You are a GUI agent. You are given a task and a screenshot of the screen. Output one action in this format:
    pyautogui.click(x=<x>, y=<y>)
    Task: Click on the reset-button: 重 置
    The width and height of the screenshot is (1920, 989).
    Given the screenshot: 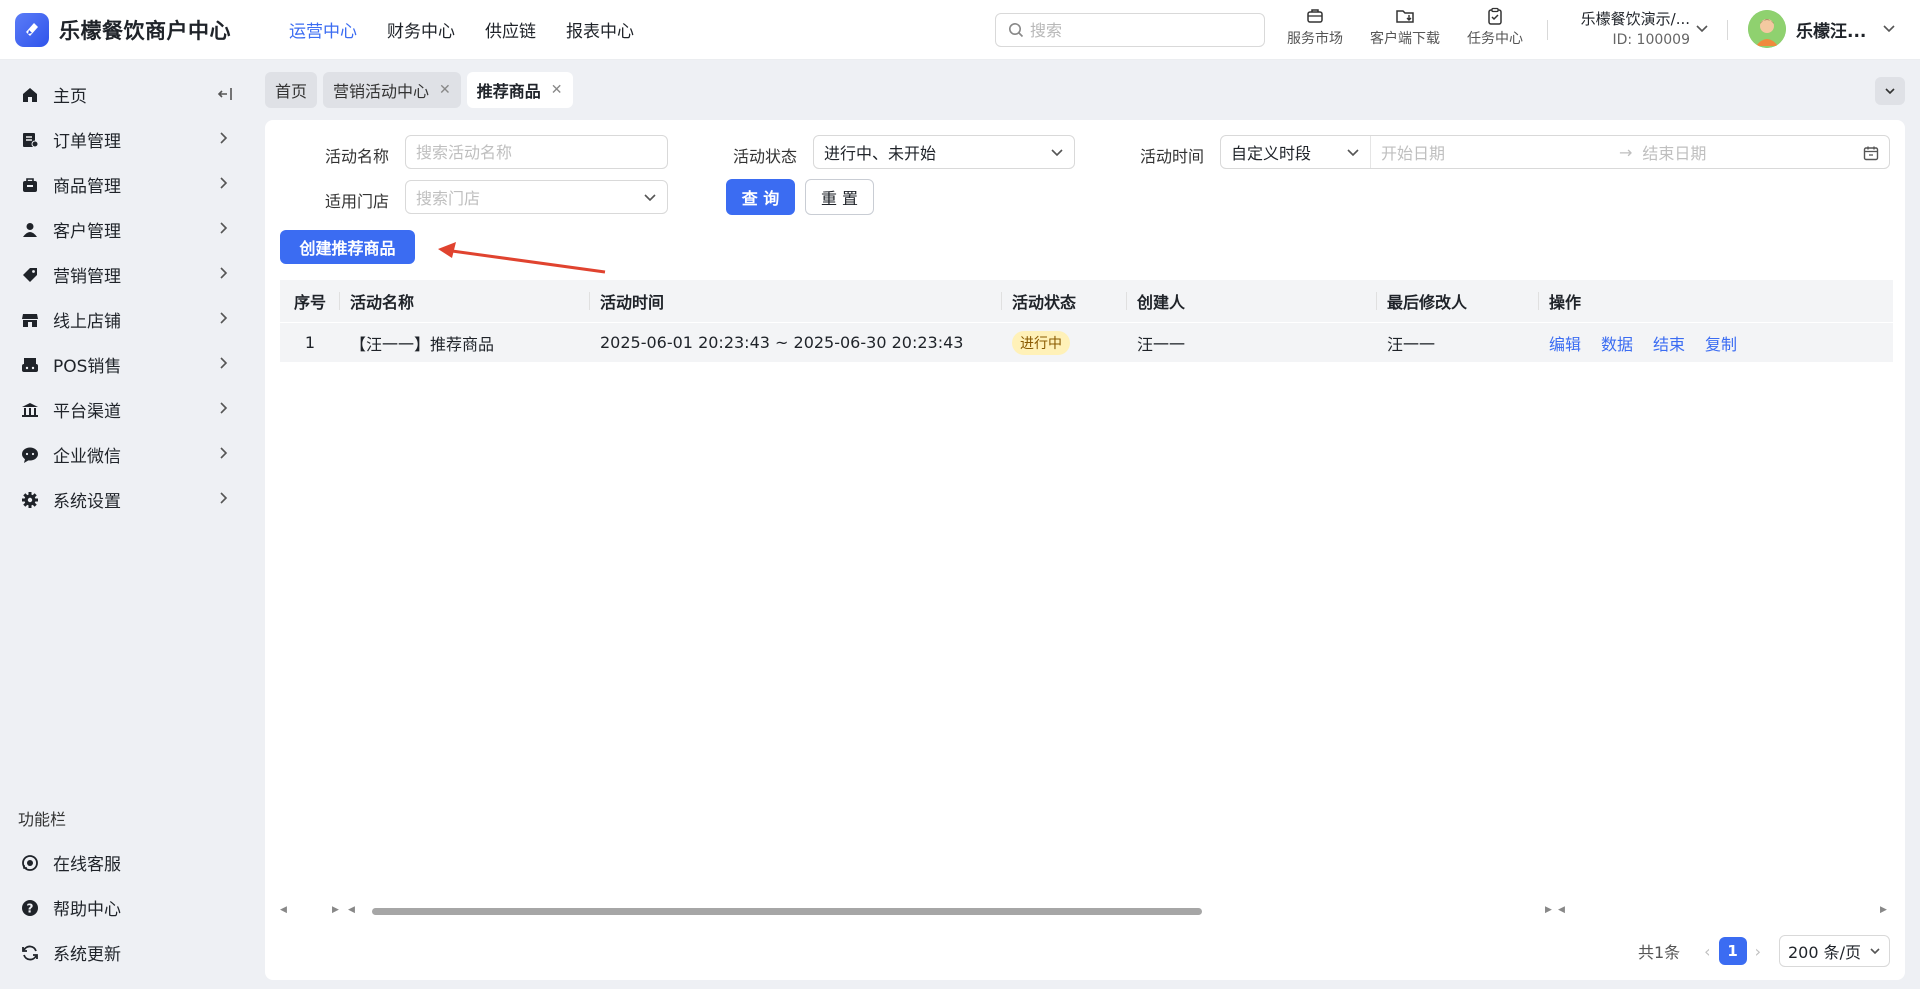 What is the action you would take?
    pyautogui.click(x=839, y=197)
    